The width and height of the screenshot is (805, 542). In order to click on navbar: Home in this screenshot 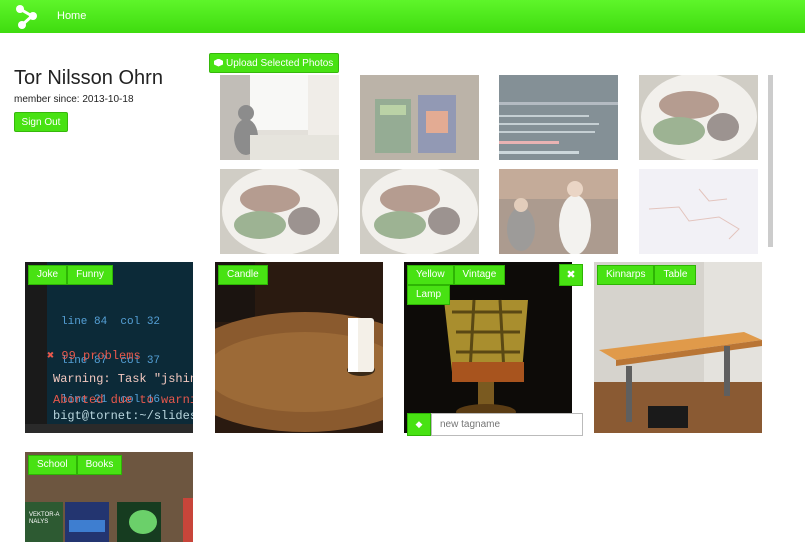, I will do `click(402, 16)`.